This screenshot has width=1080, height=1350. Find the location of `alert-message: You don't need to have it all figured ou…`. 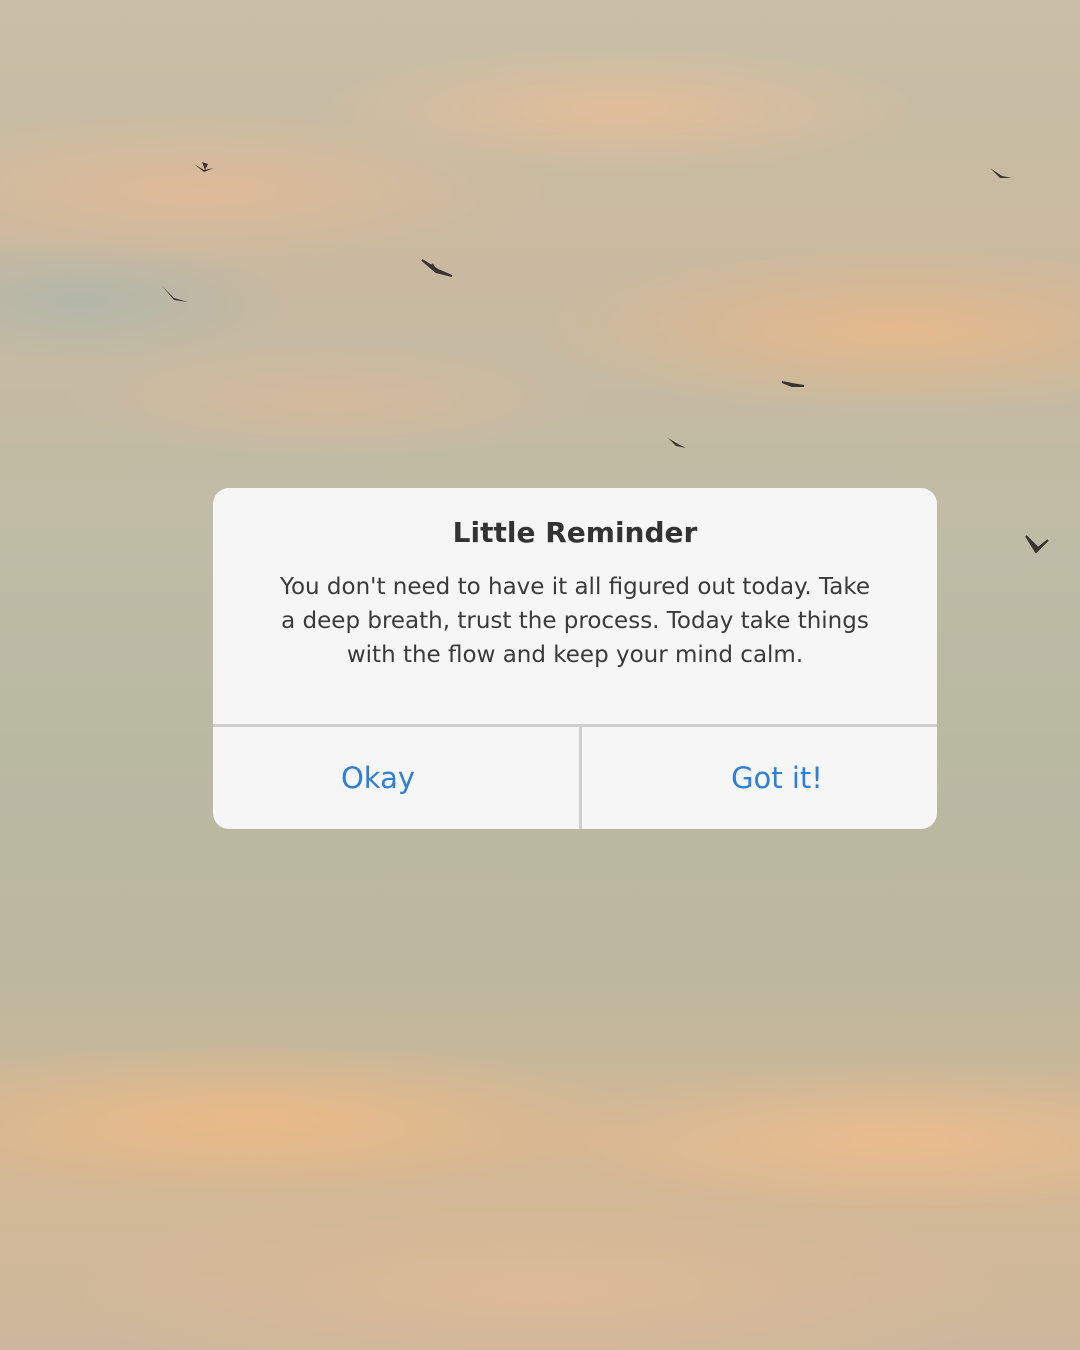

alert-message: You don't need to have it all figured ou… is located at coordinates (575, 621).